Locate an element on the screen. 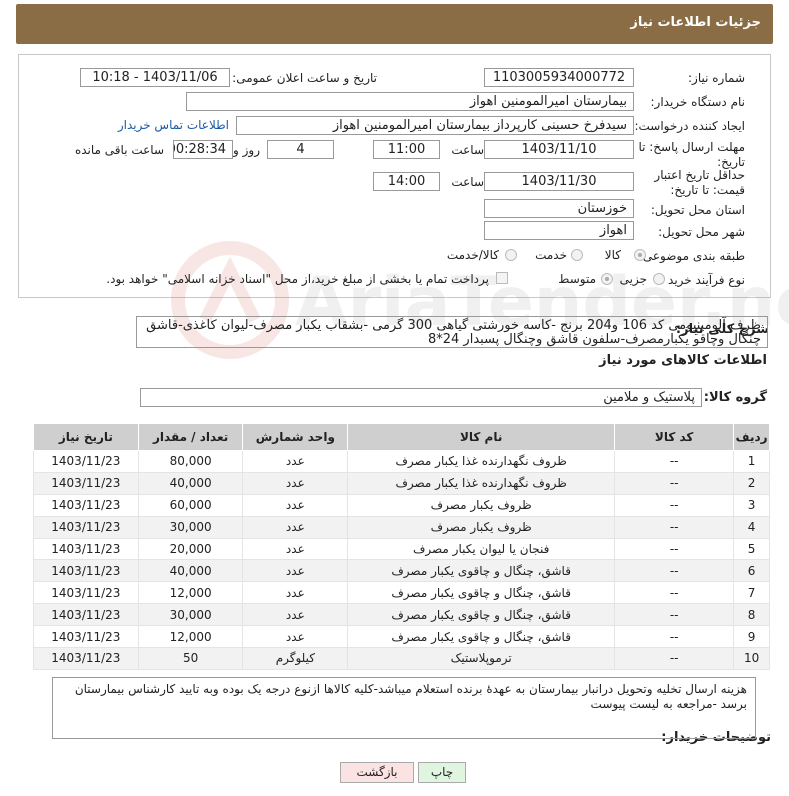  cell-row-number: 1 is located at coordinates (751, 461).